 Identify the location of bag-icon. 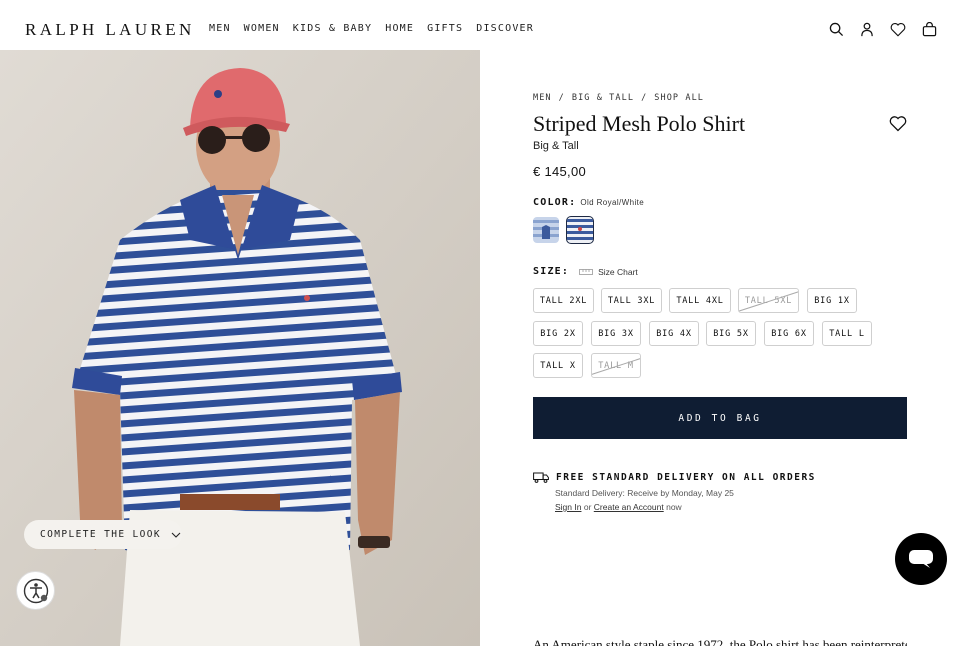
(929, 29).